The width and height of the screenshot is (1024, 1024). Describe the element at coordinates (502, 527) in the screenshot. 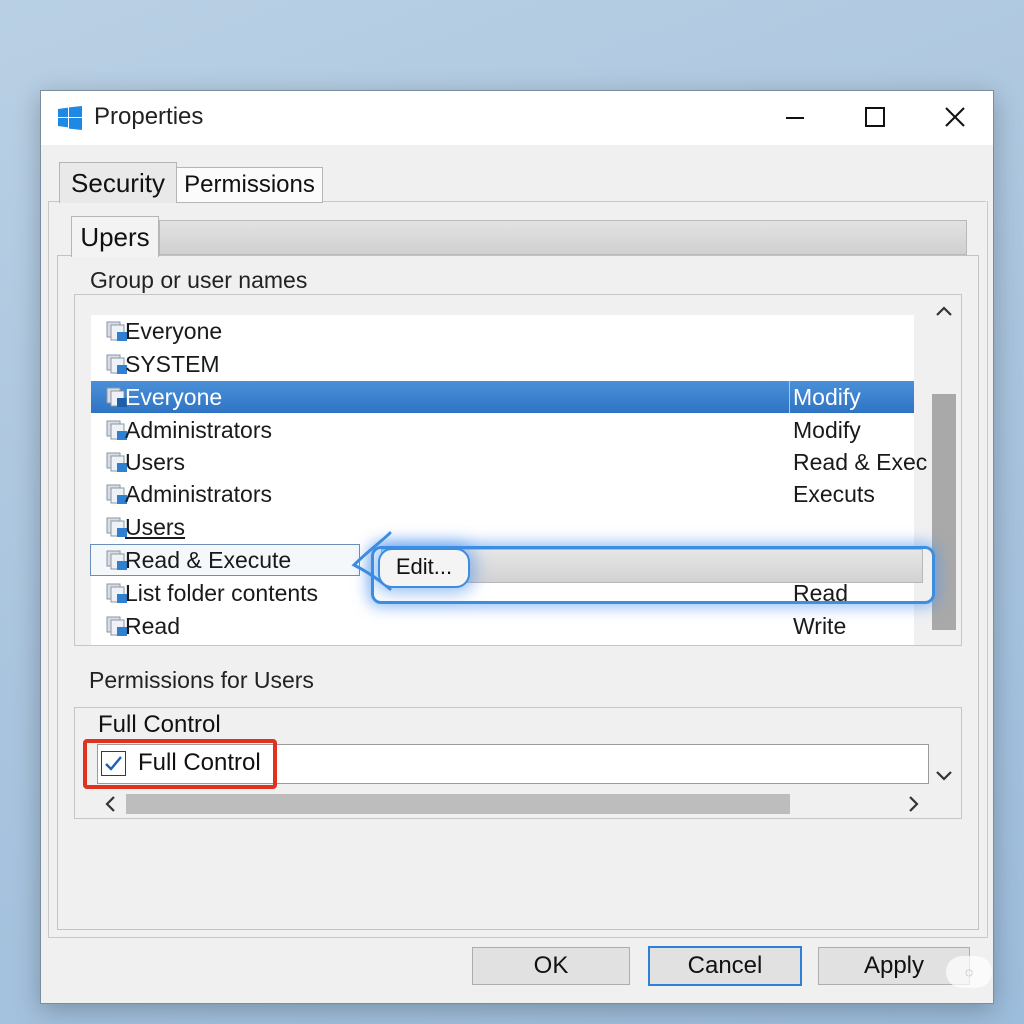

I see `list-item: Users` at that location.